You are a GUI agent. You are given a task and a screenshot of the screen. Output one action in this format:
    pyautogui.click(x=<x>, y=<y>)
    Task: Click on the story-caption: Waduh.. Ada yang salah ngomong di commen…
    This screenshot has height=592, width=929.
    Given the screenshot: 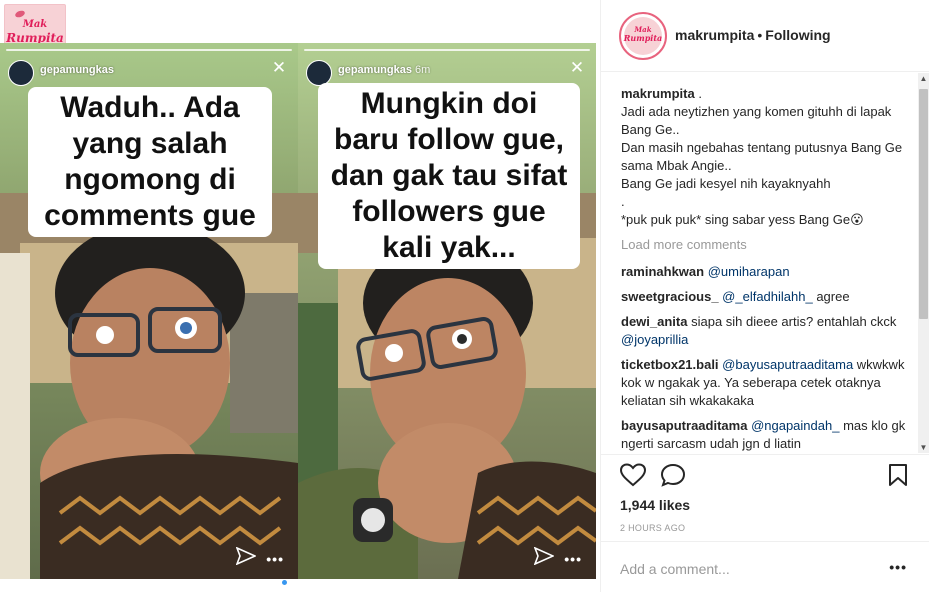 What is the action you would take?
    pyautogui.click(x=150, y=162)
    